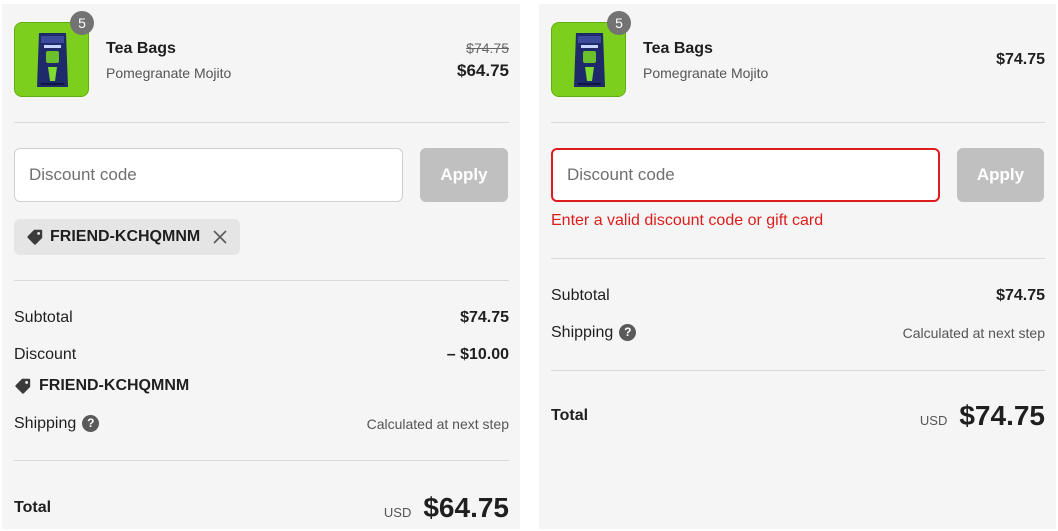  What do you see at coordinates (261, 355) in the screenshot?
I see `discount-row: Discount – $10.00` at bounding box center [261, 355].